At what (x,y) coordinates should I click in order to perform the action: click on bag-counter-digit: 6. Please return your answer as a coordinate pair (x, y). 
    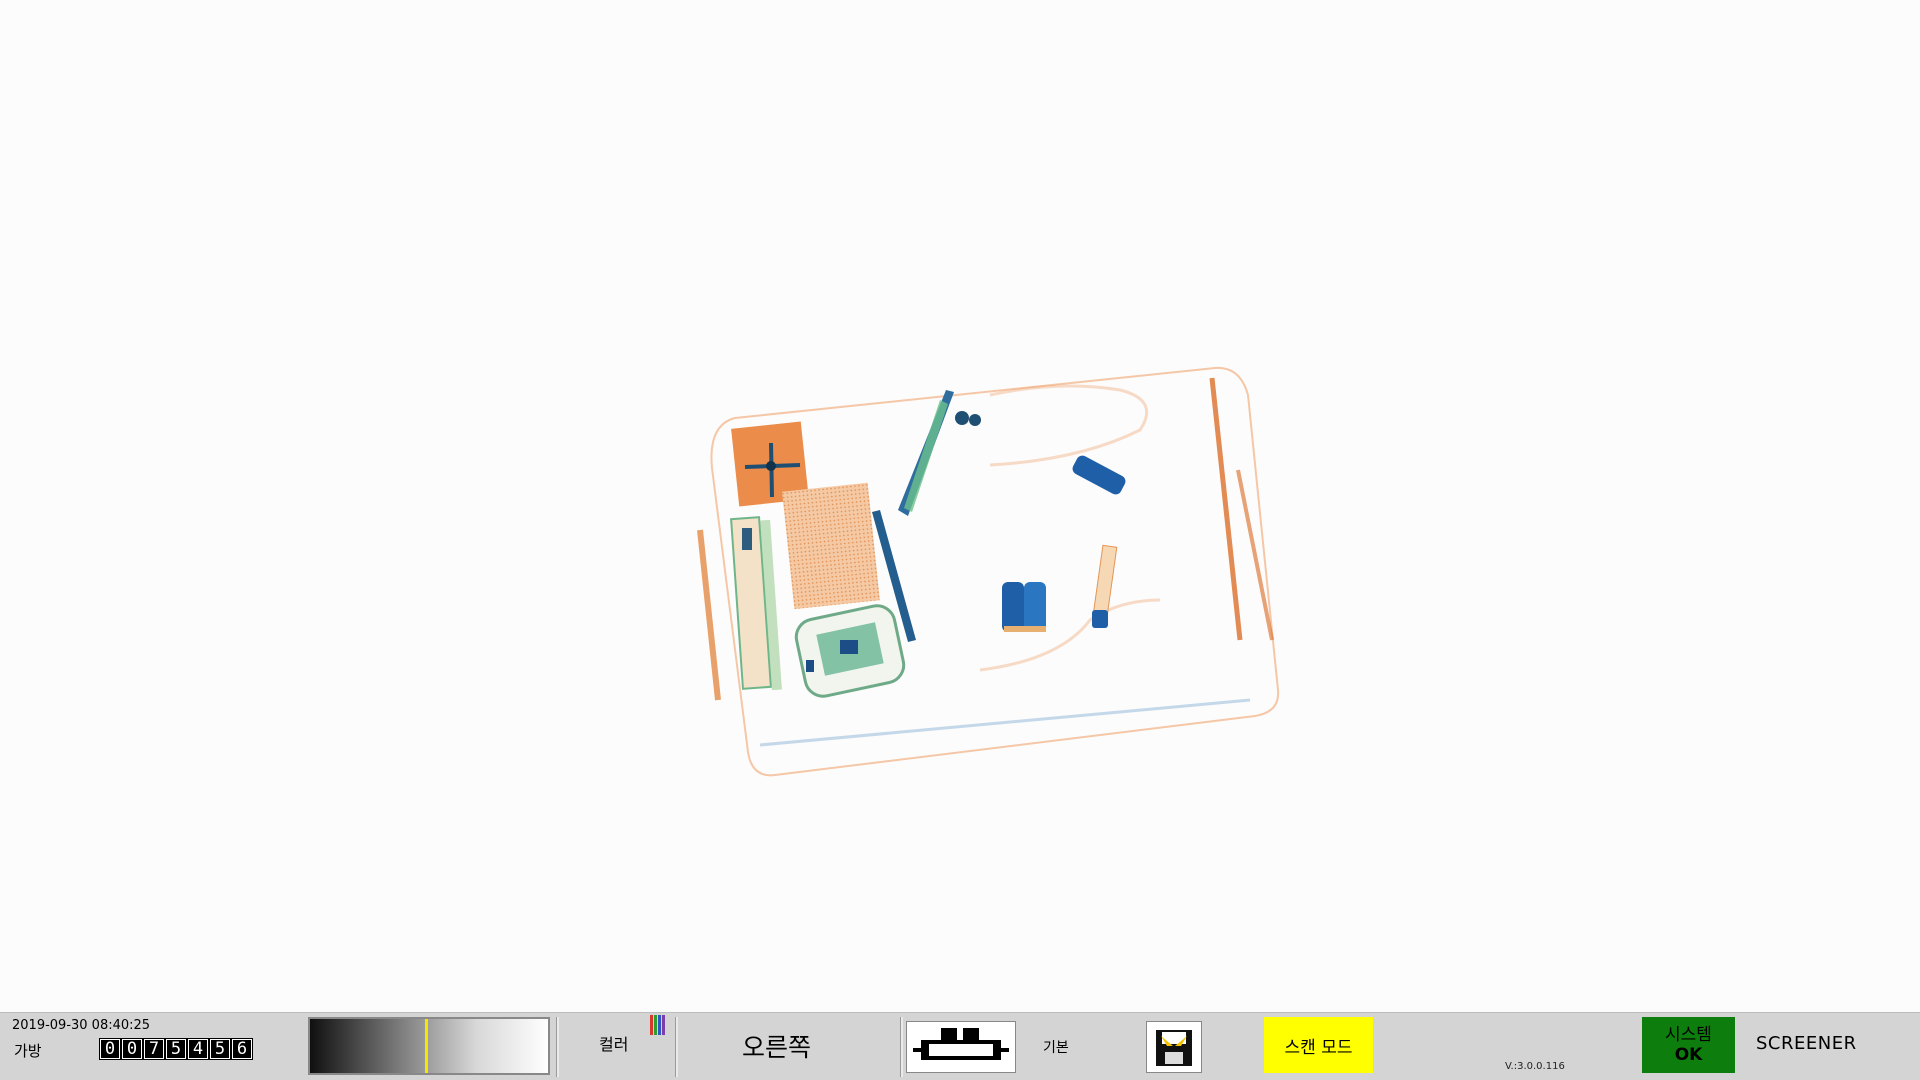
    Looking at the image, I should click on (242, 1049).